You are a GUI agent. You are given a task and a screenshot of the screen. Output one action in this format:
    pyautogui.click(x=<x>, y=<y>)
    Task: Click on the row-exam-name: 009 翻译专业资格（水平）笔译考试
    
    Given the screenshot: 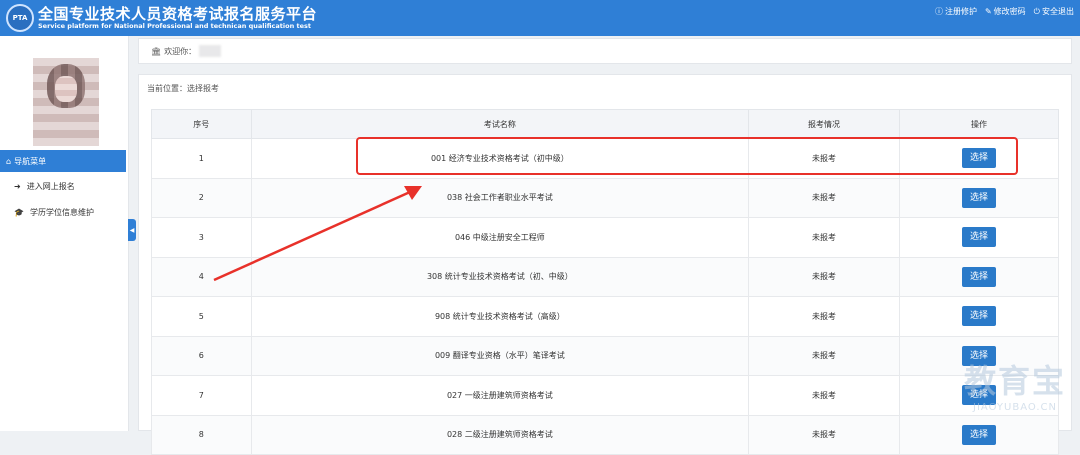 What is the action you would take?
    pyautogui.click(x=500, y=355)
    